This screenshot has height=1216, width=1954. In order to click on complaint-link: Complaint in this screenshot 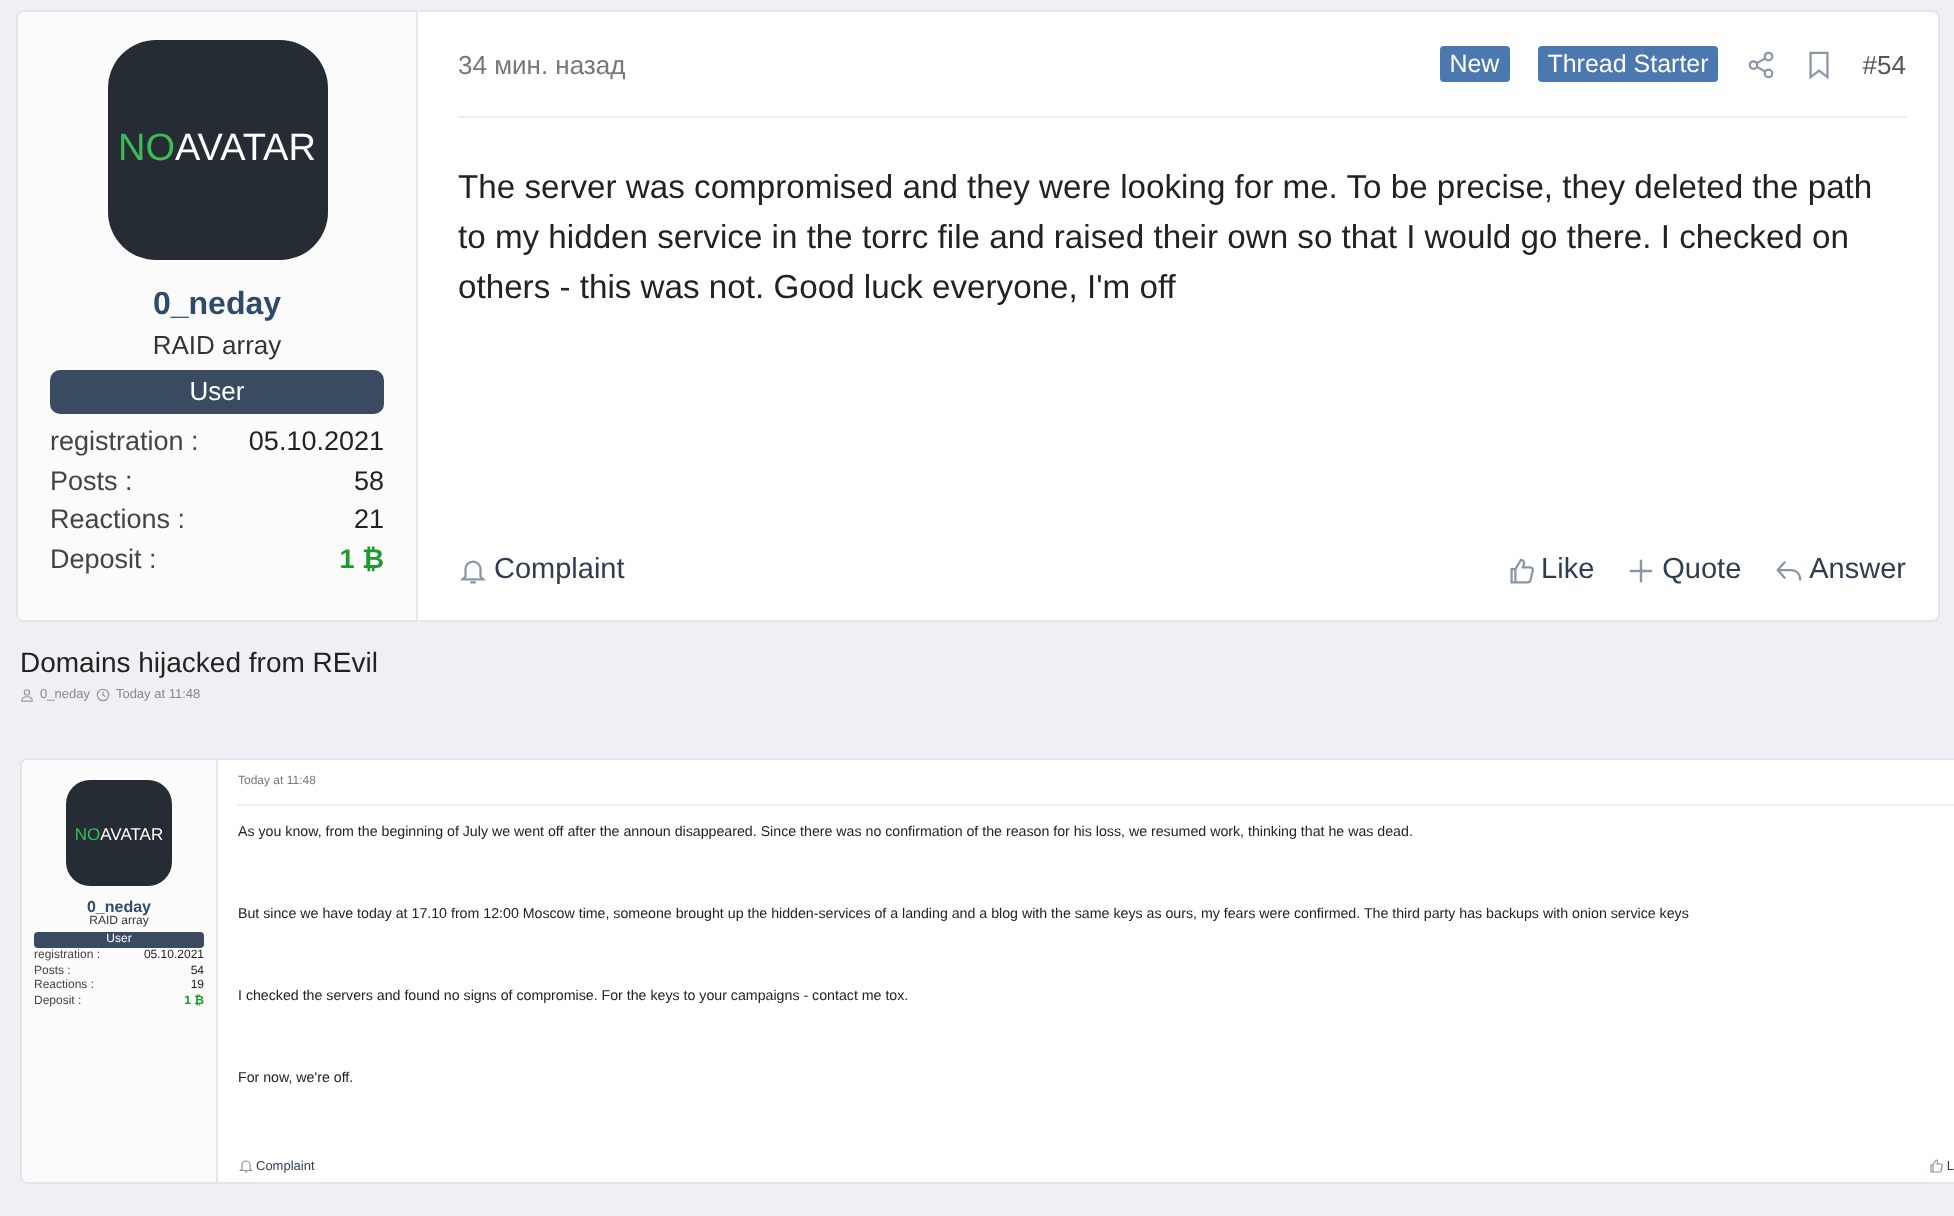, I will do `click(541, 570)`.